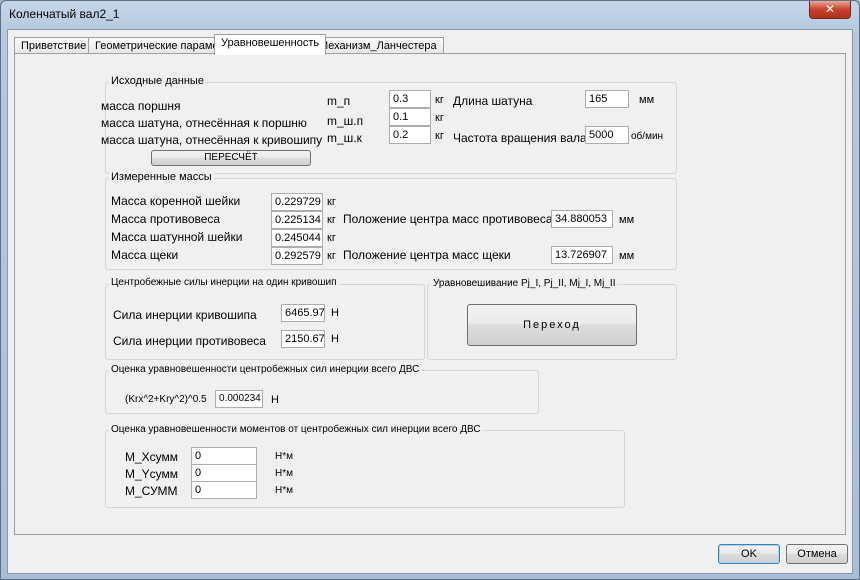 This screenshot has width=860, height=580. What do you see at coordinates (344, 138) in the screenshot?
I see `m-shk-symbol: m_ш.к` at bounding box center [344, 138].